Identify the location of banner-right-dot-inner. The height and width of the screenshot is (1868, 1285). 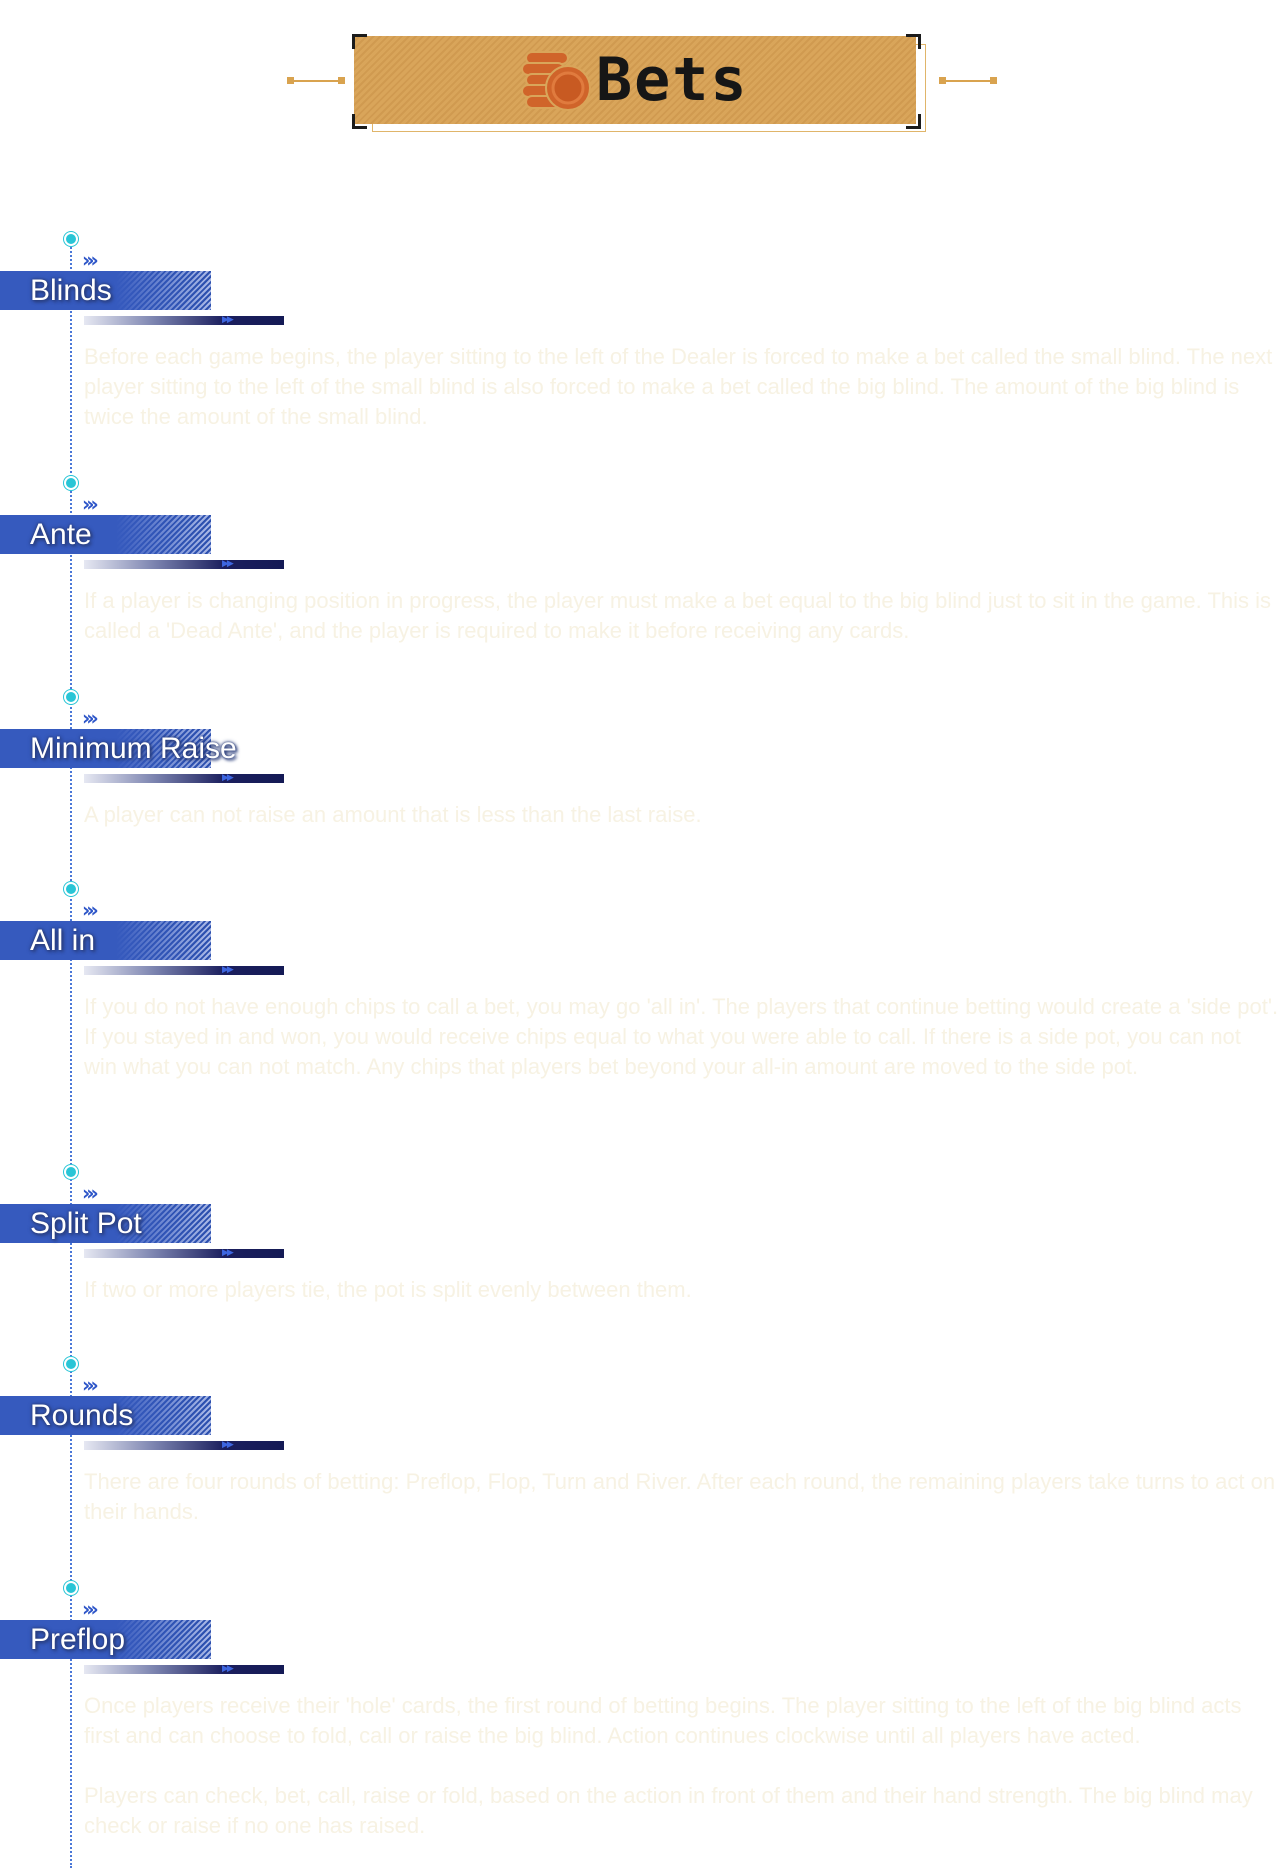
(942, 80).